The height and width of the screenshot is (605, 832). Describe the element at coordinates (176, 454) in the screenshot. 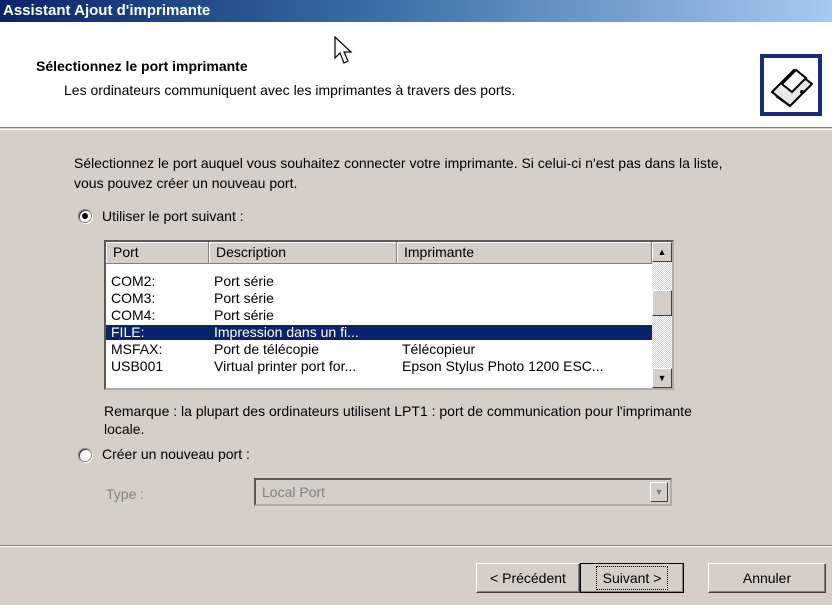

I see `create-new-port-label: Créer un nouveau port :` at that location.